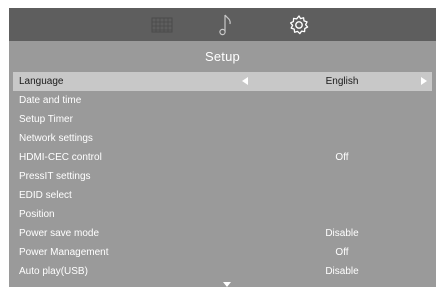 This screenshot has height=291, width=440. What do you see at coordinates (56, 138) in the screenshot?
I see `menu-item-label: Network settings` at bounding box center [56, 138].